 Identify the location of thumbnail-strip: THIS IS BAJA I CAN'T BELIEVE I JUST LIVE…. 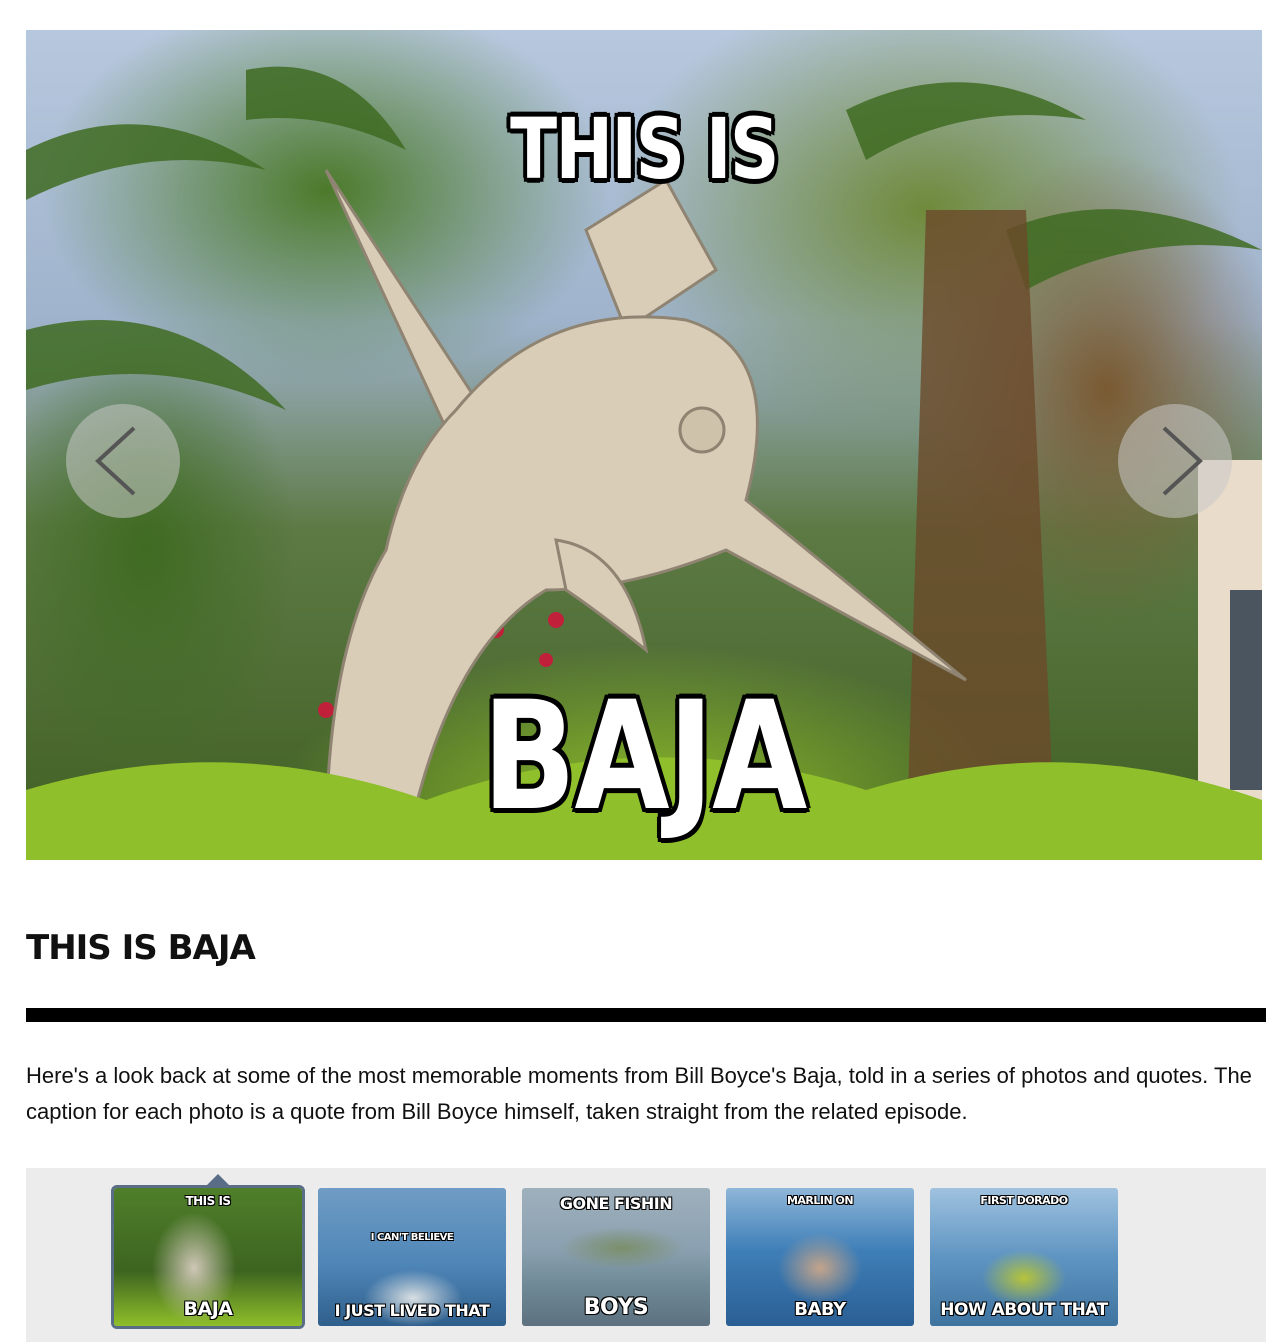
(646, 1255).